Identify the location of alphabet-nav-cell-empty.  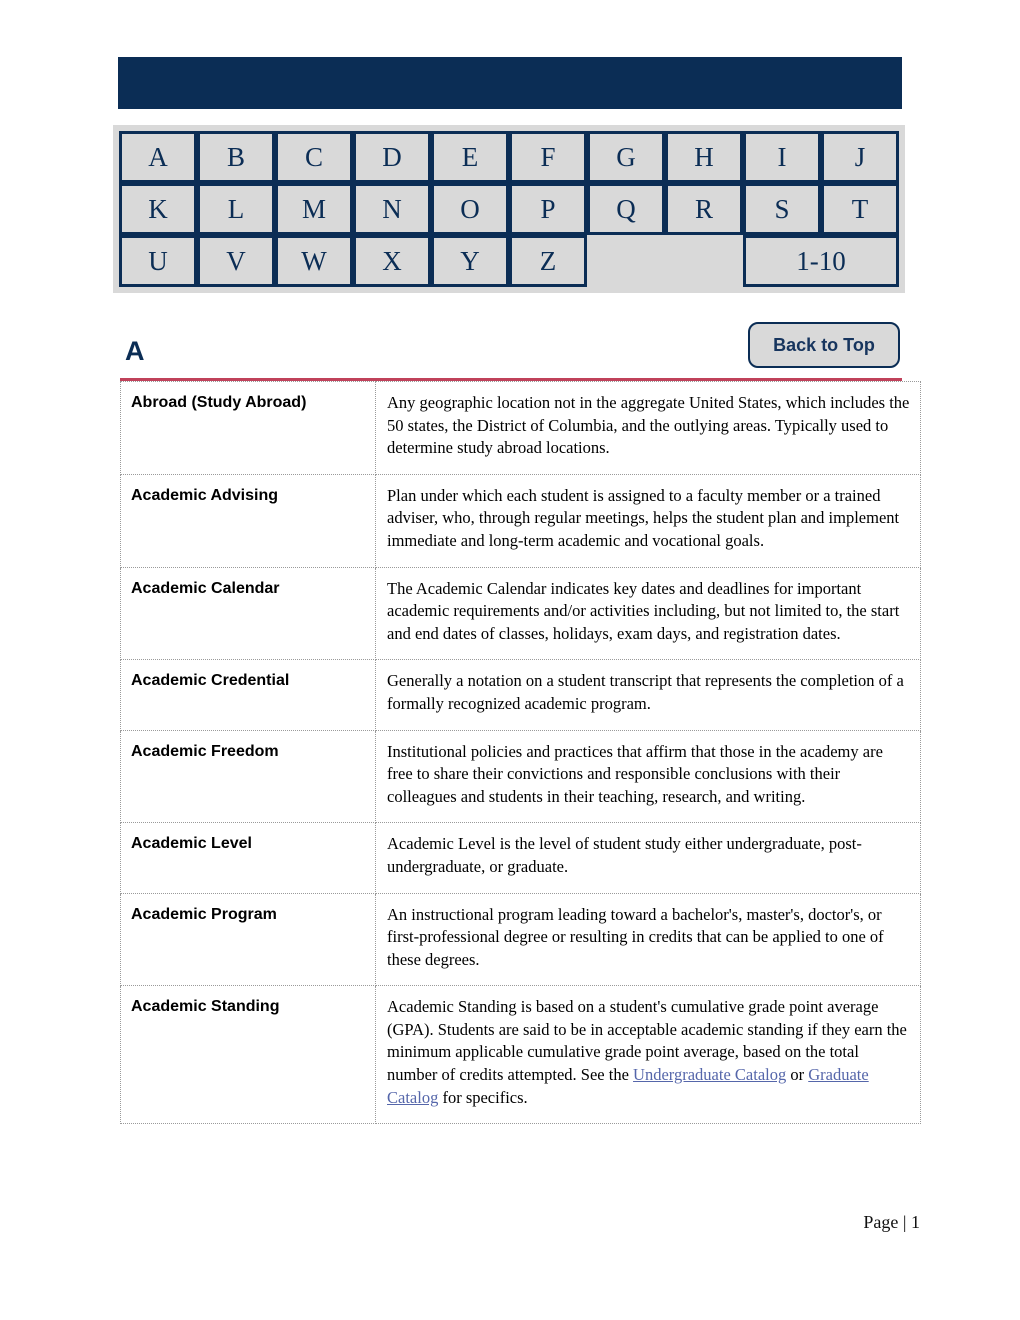
(665, 261).